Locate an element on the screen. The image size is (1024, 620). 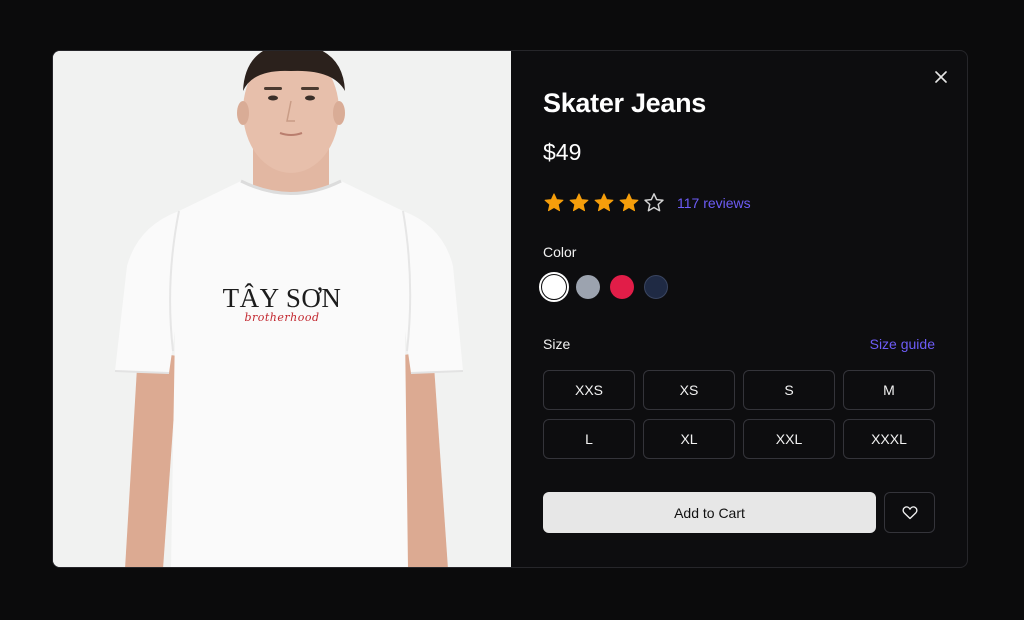
action-row: Add to Cart is located at coordinates (739, 512).